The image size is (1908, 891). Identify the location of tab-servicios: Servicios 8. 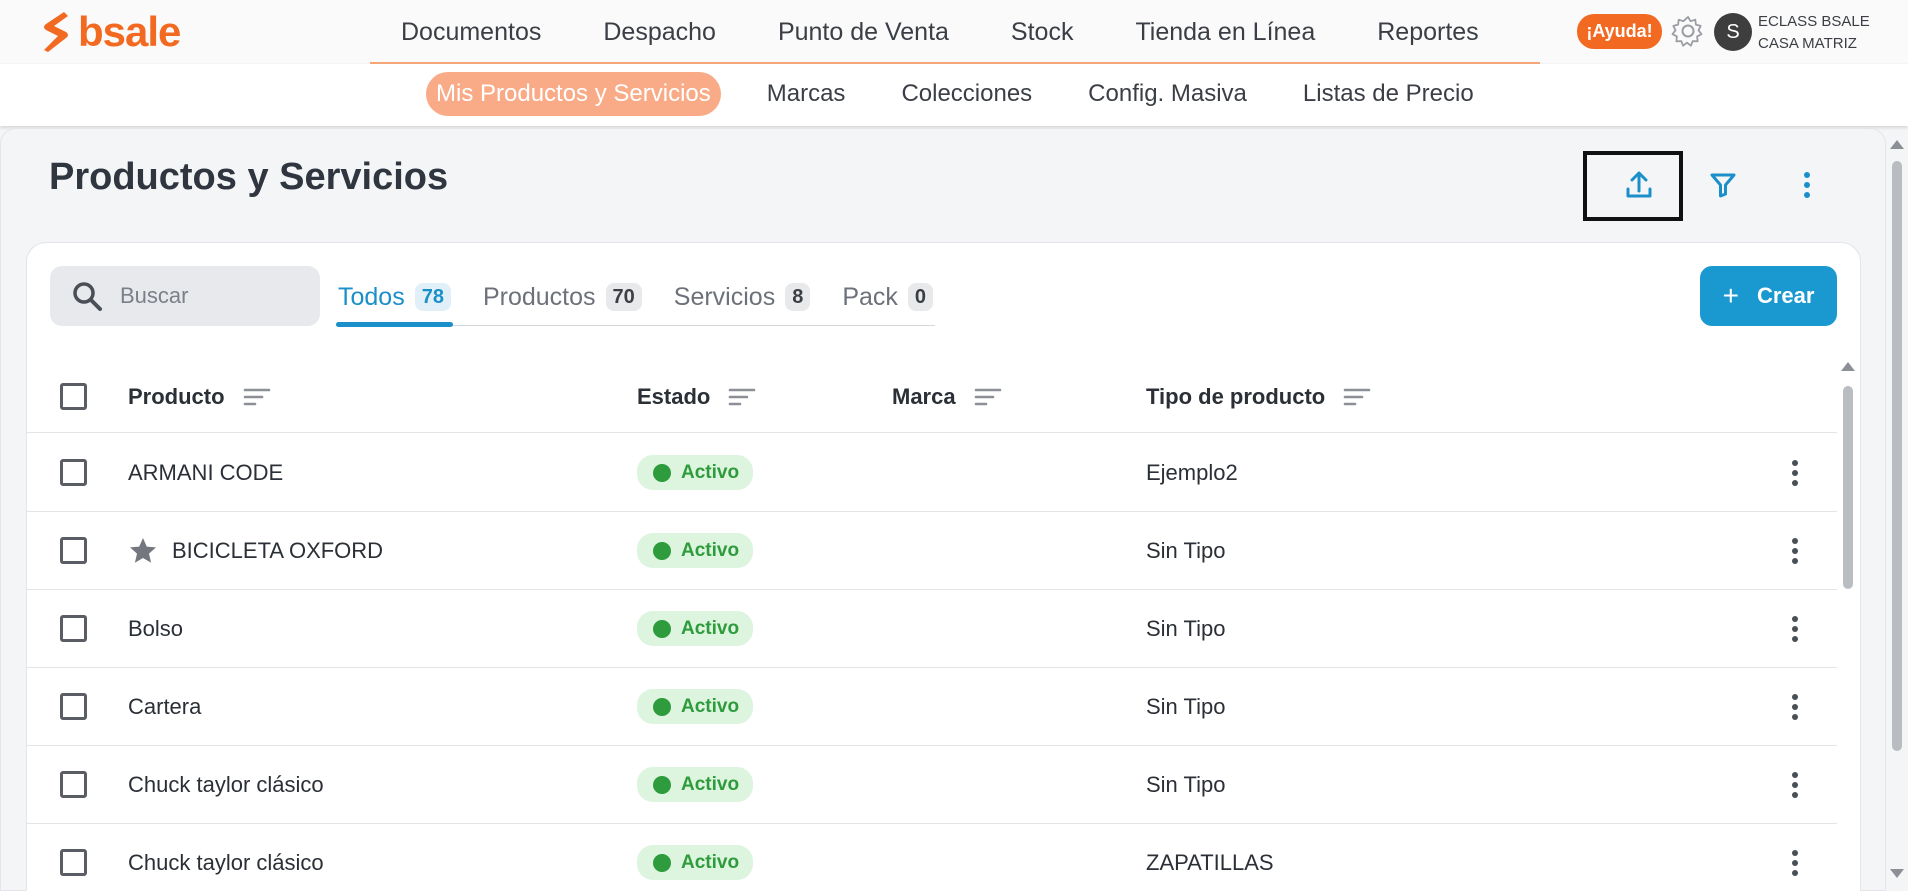
(742, 297).